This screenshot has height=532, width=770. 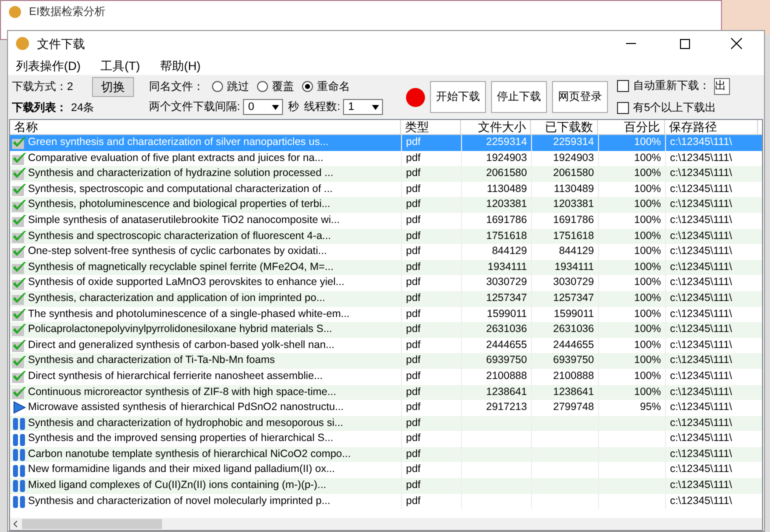 I want to click on file-row: The synthesis and photoluminescence of a single-phased white-em... pdf 1599011 1599011 100% c:\12345\111\, so click(x=386, y=314).